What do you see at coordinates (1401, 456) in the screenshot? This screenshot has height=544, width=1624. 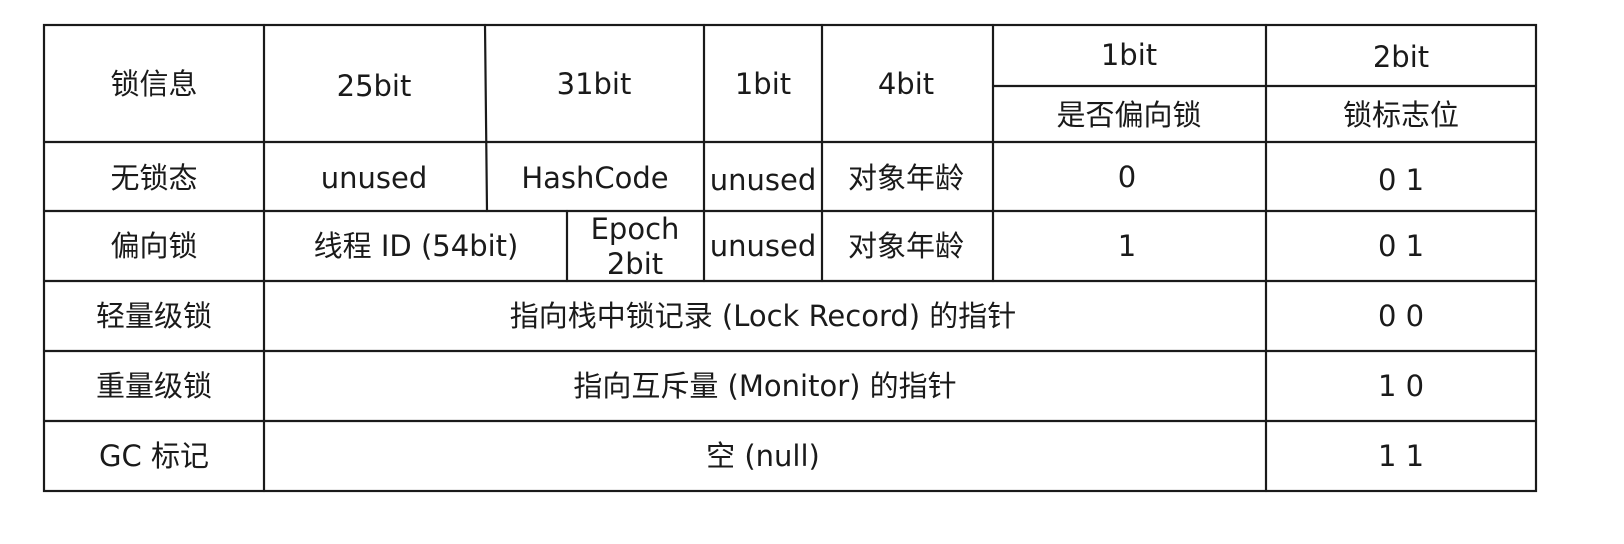 I see `row-gc-flag: 1 1` at bounding box center [1401, 456].